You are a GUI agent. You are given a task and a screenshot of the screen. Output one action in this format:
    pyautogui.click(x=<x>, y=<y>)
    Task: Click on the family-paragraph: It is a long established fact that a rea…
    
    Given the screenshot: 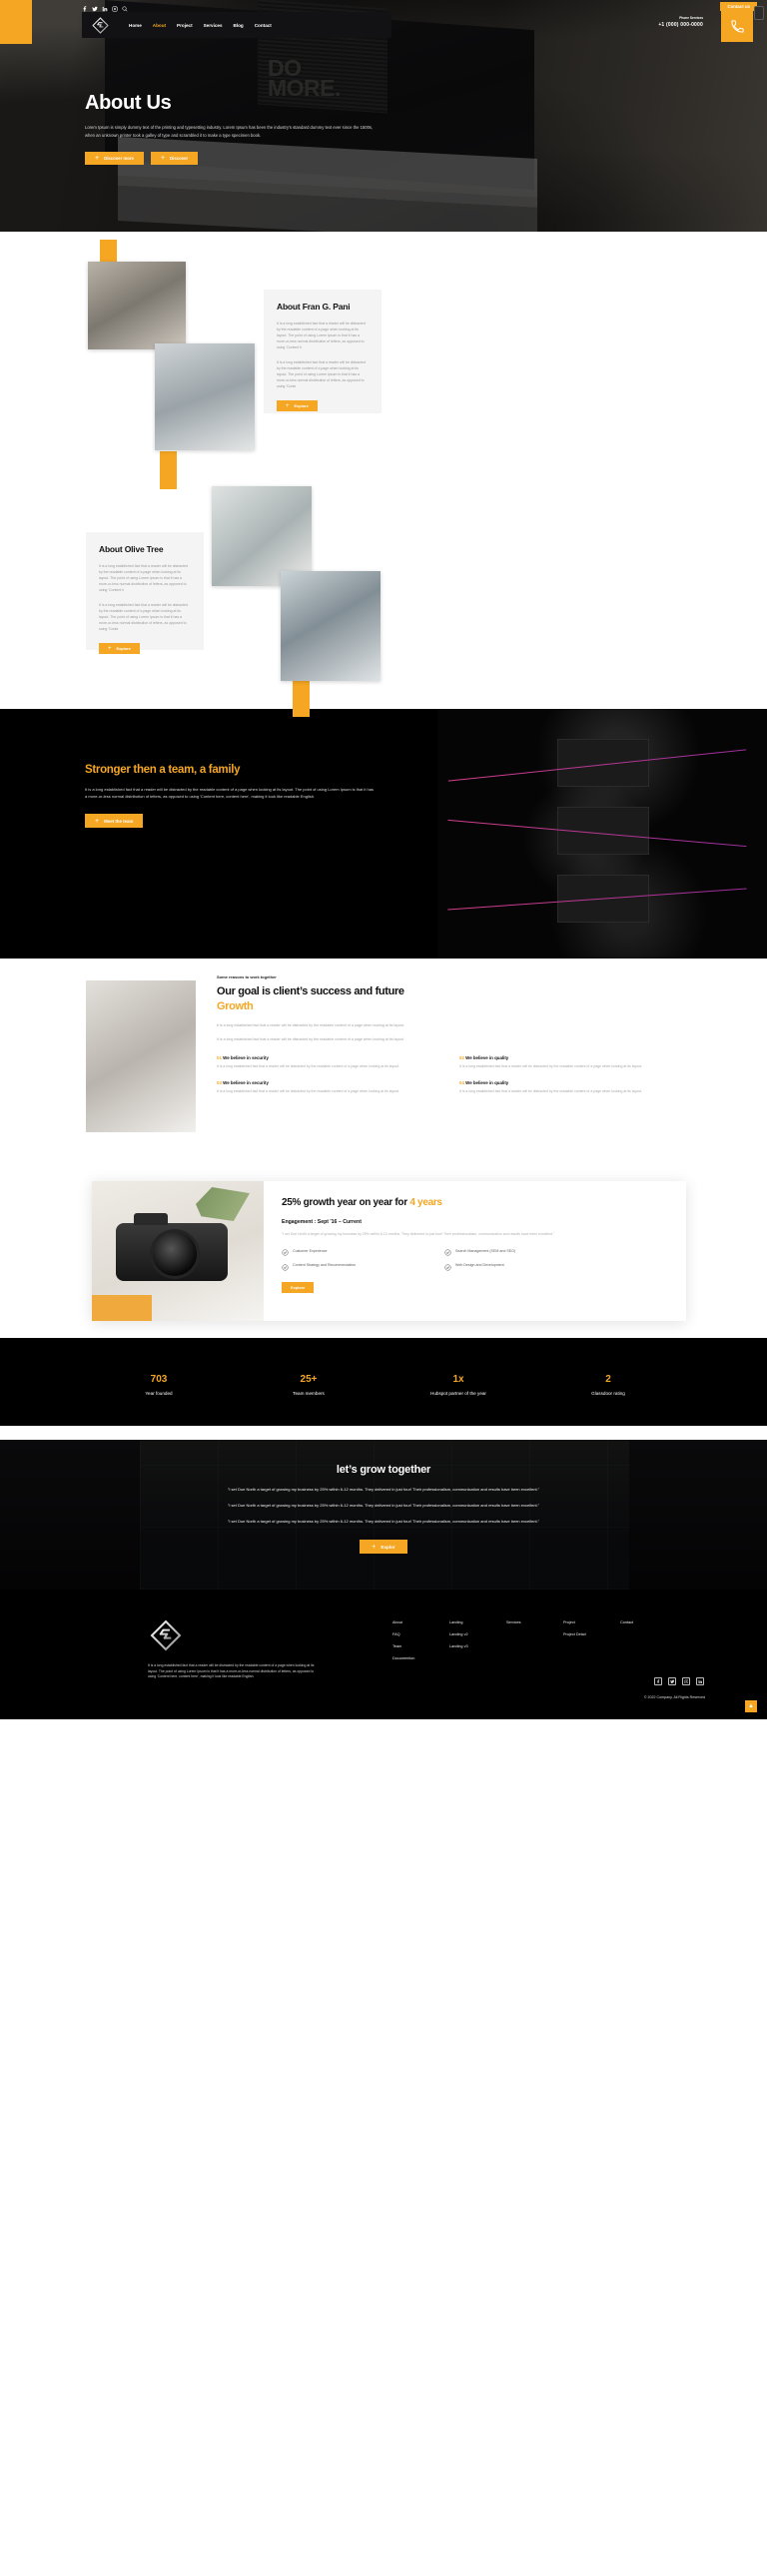 What is the action you would take?
    pyautogui.click(x=230, y=793)
    